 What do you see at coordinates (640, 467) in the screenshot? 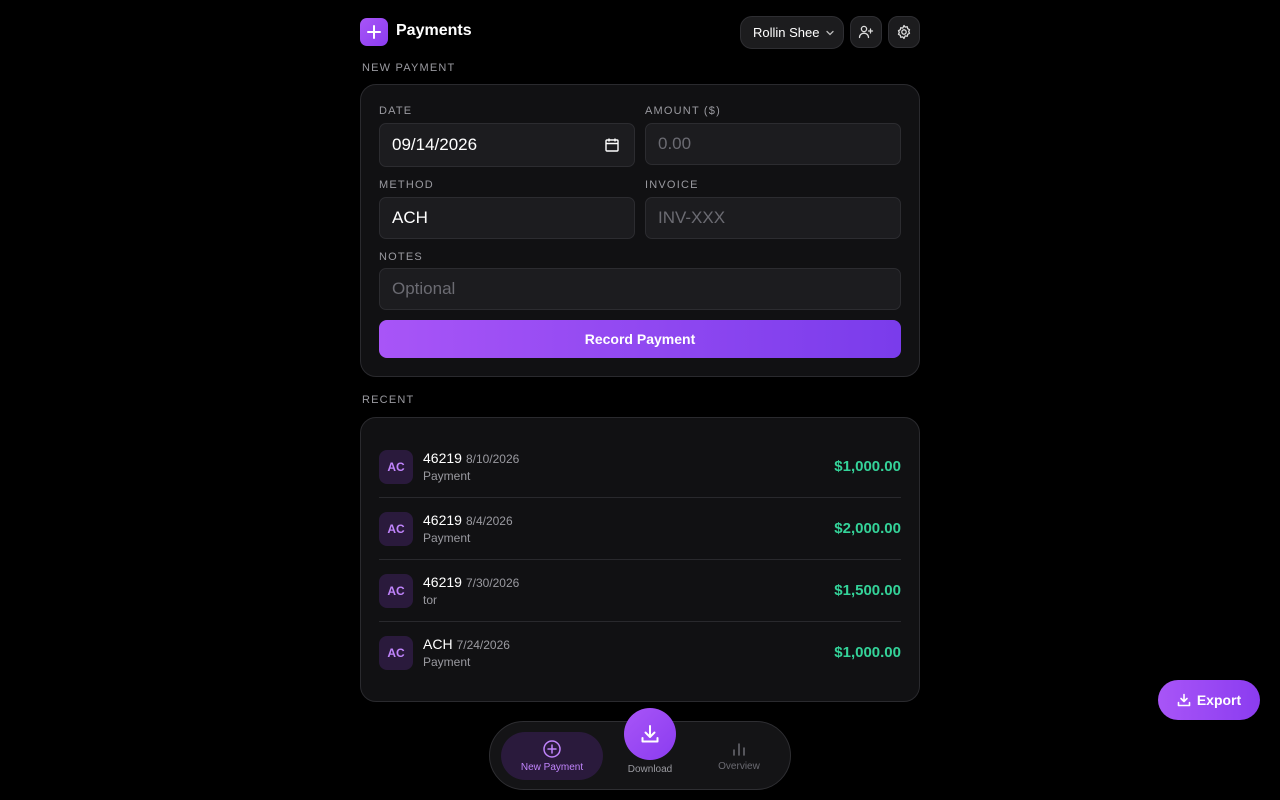
I see `list-item: AC 46219 8/10/2026 Payment $1,000.00` at bounding box center [640, 467].